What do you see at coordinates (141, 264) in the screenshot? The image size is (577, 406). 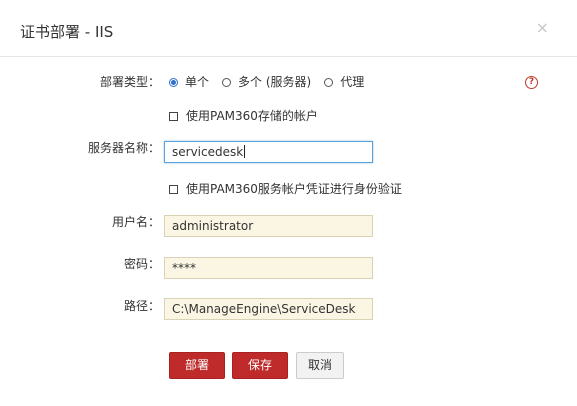 I see `password-label: 密码：` at bounding box center [141, 264].